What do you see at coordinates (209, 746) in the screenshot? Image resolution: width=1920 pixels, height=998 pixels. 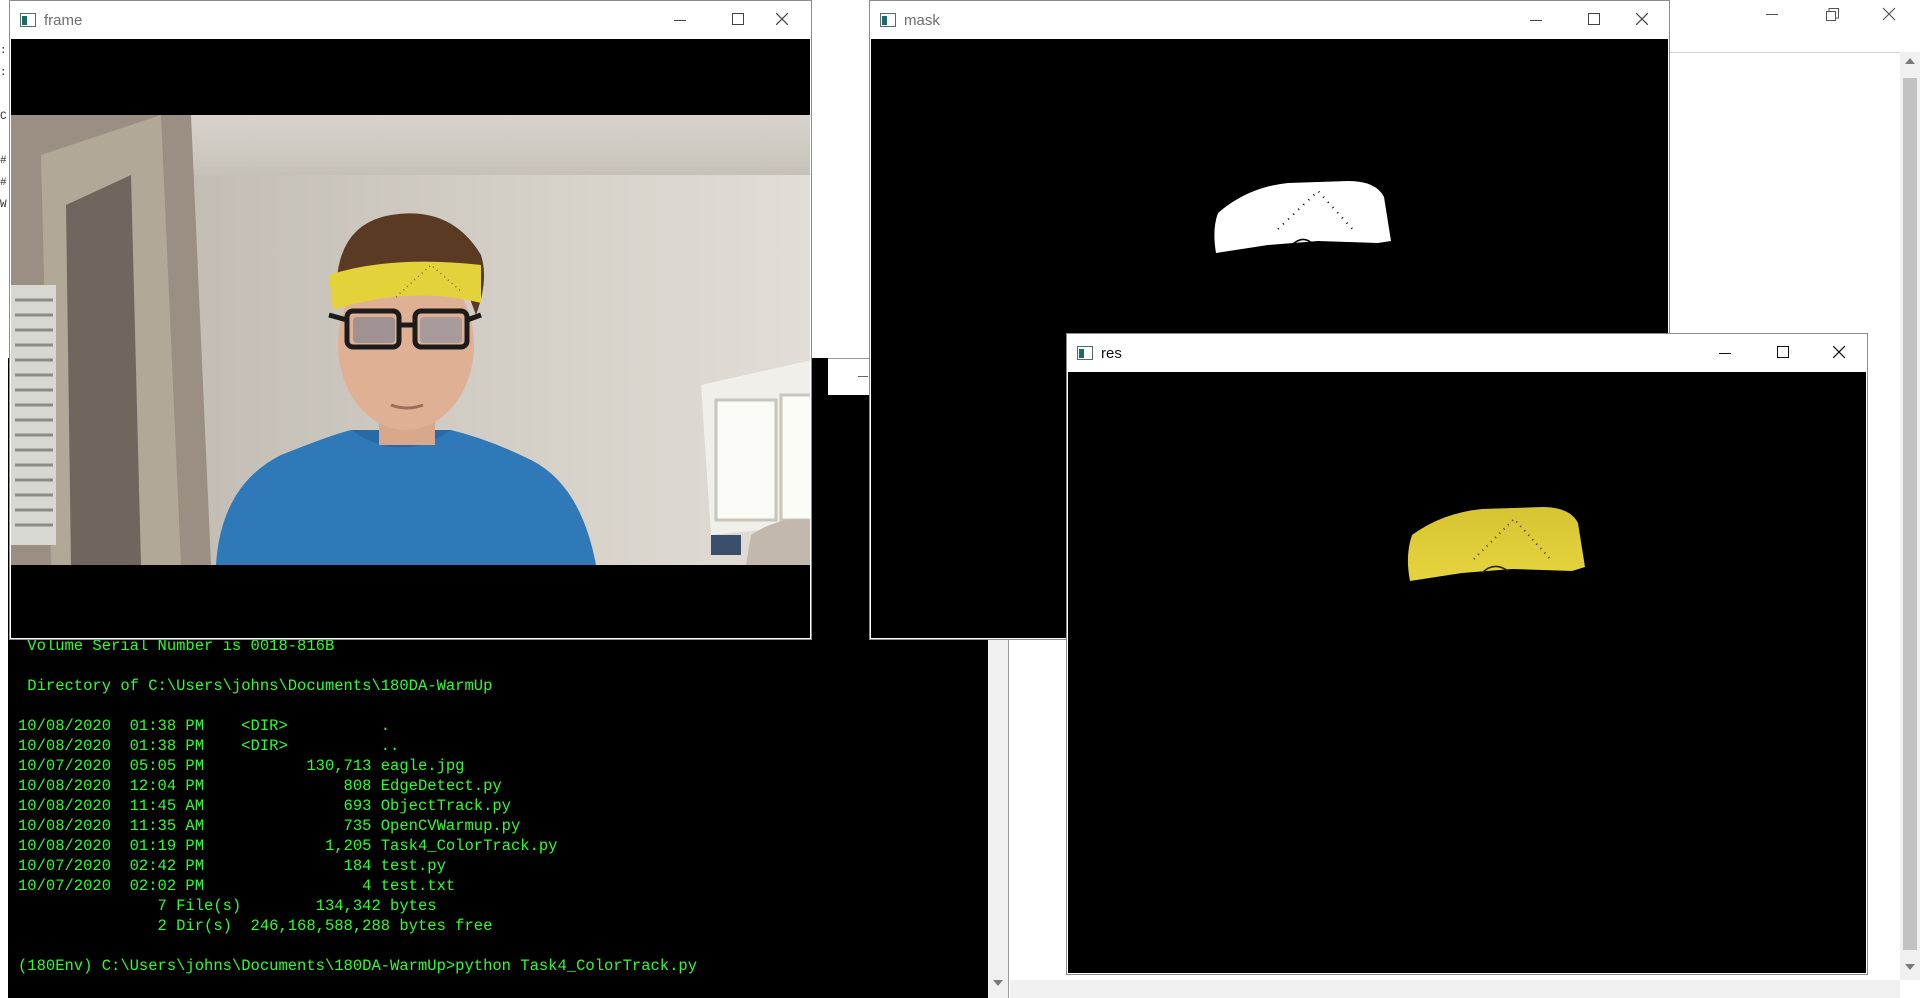 I see `console-line: 10/08/2020 01:38 PM <DIR> ..` at bounding box center [209, 746].